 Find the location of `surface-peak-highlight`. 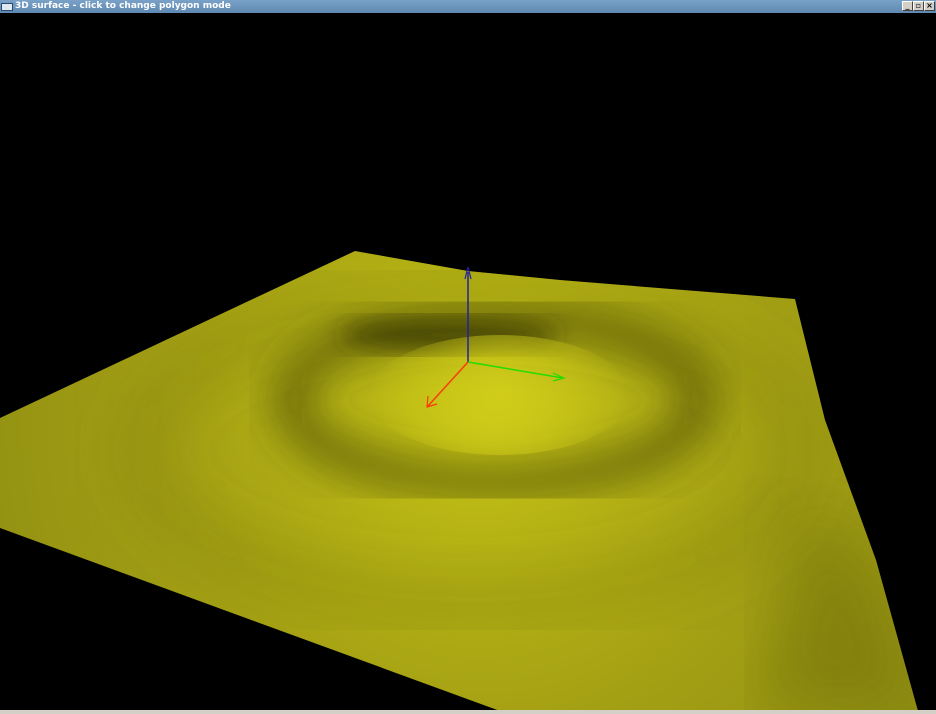

surface-peak-highlight is located at coordinates (500, 395).